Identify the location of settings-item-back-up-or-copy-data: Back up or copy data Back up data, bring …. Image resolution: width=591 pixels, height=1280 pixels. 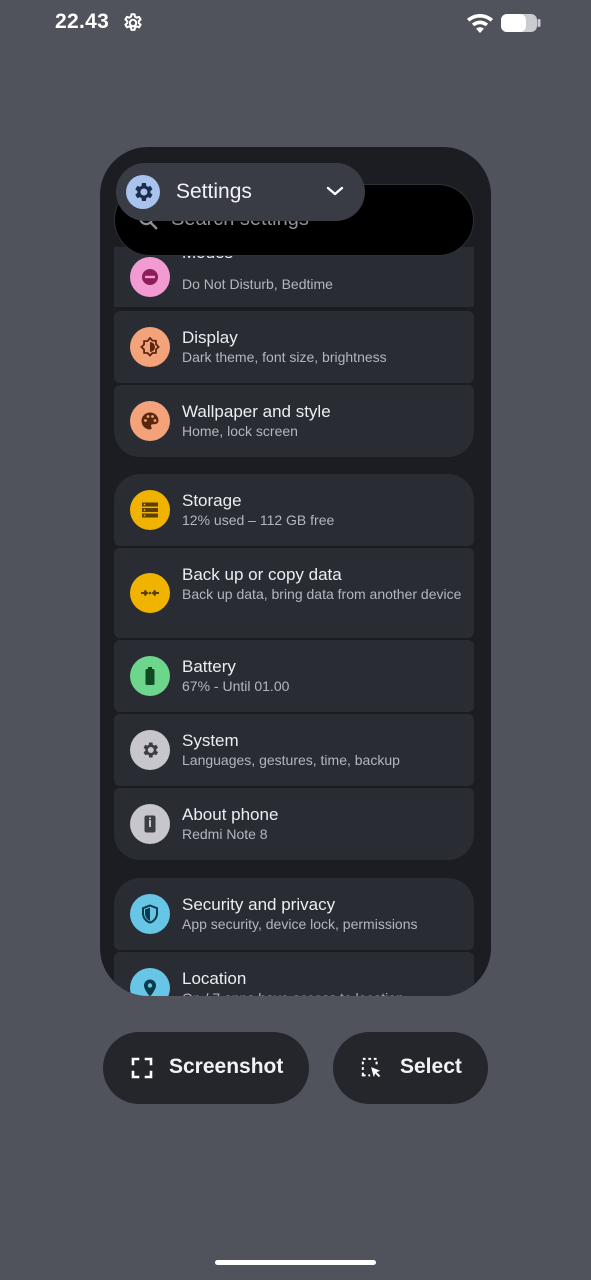
(294, 593).